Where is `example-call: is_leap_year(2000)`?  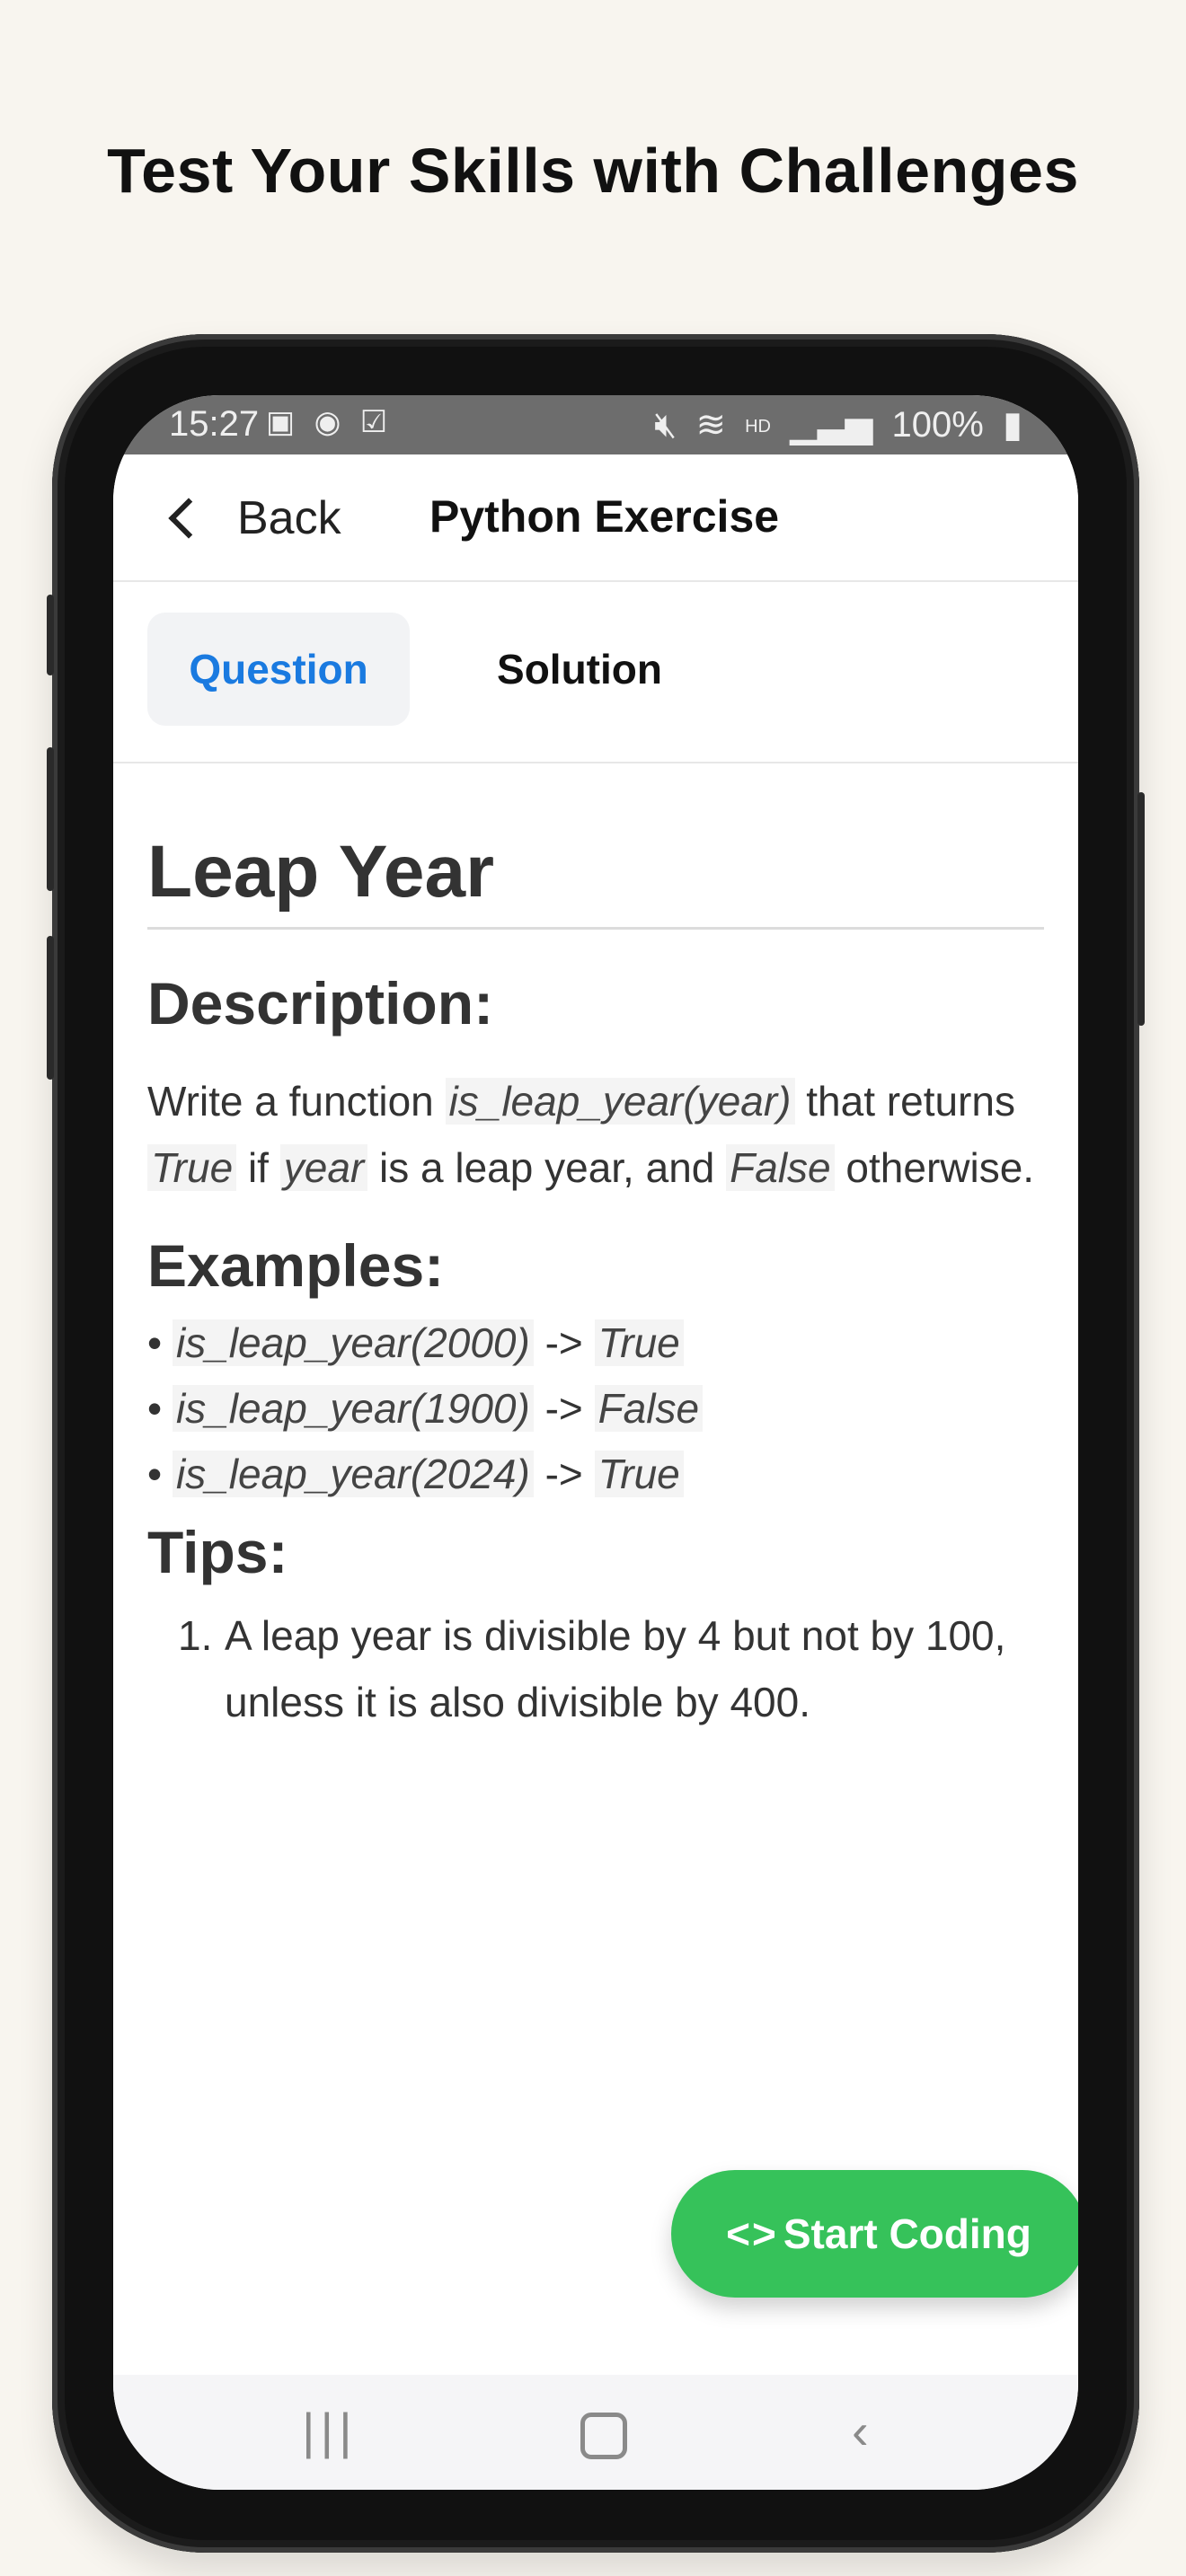 example-call: is_leap_year(2000) is located at coordinates (353, 1342).